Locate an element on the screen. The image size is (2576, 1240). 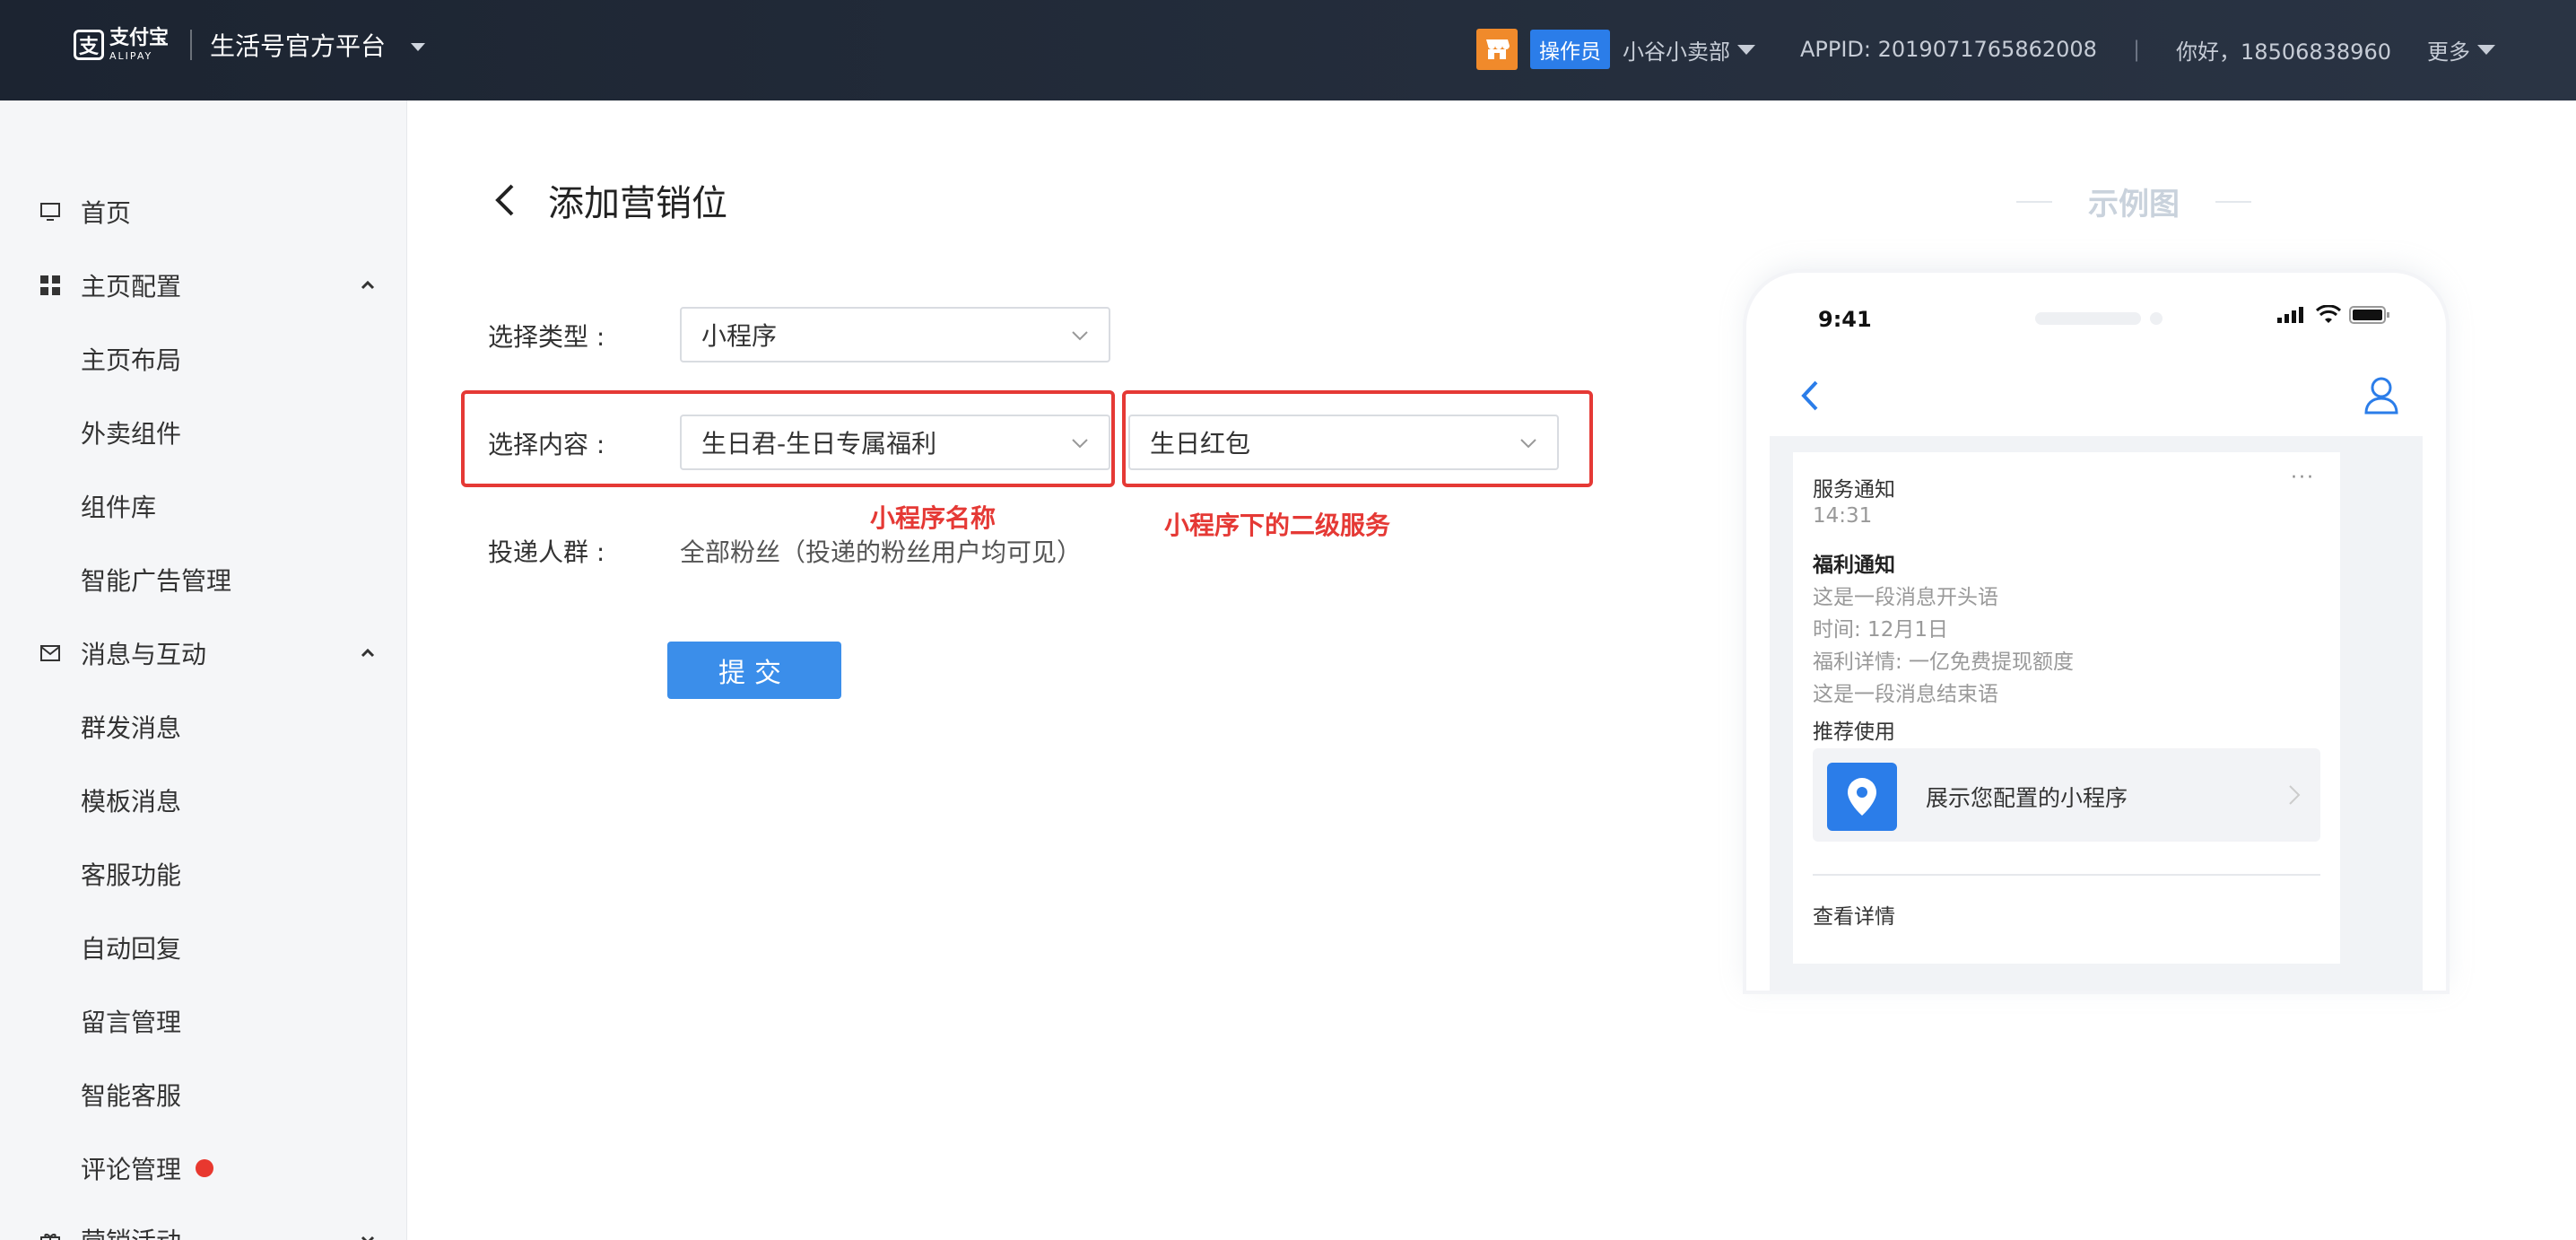
sidebar-item-label: 留言管理 is located at coordinates (131, 1022).